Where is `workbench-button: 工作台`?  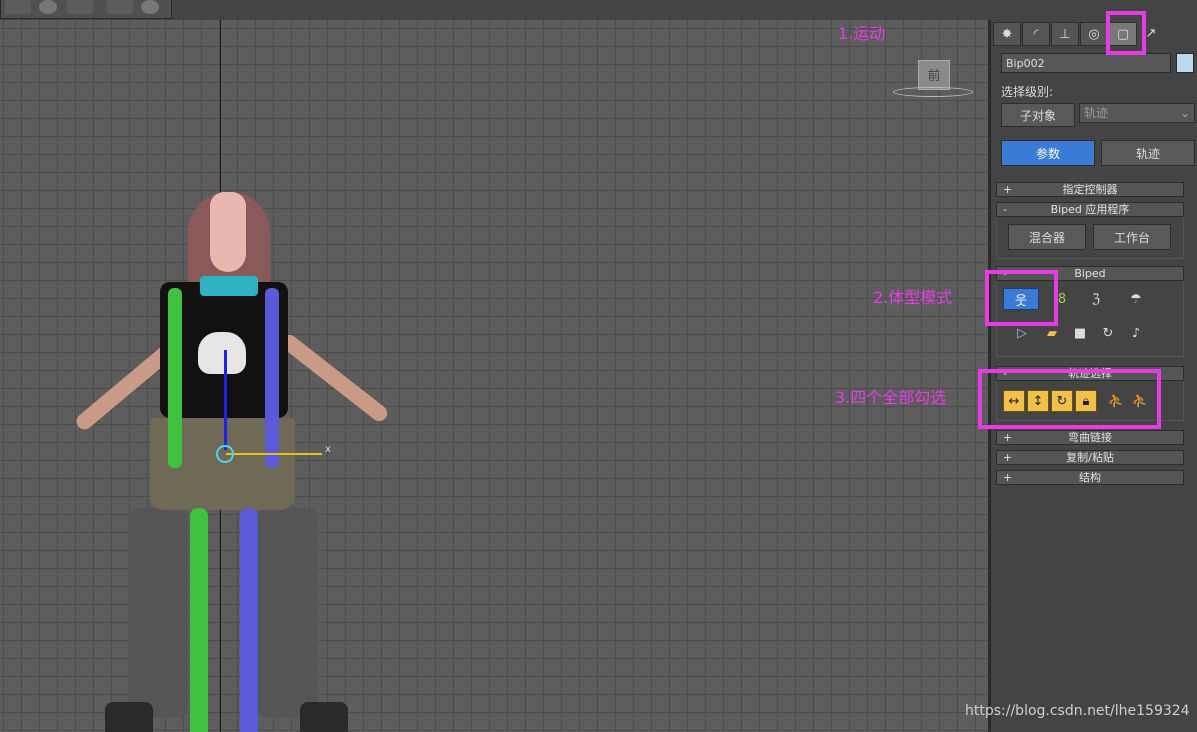
workbench-button: 工作台 is located at coordinates (1132, 237).